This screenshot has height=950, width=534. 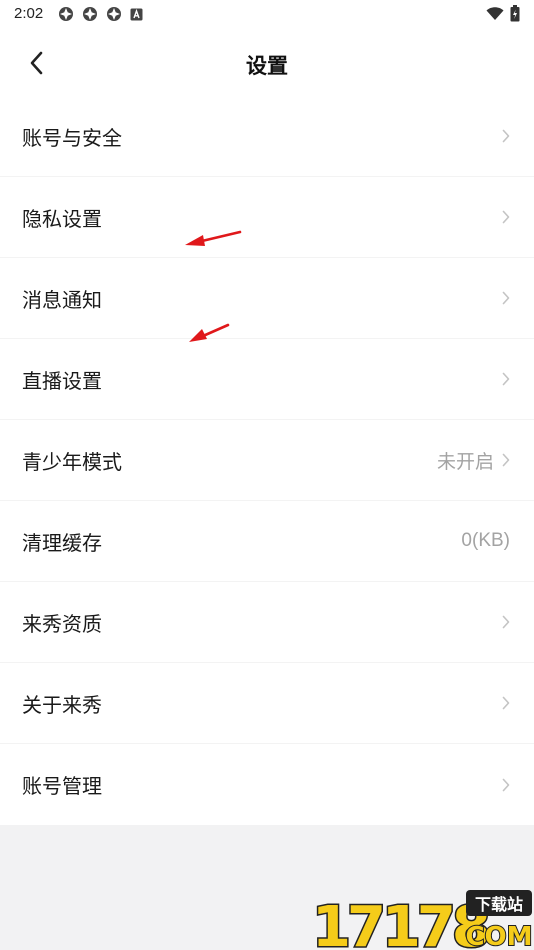 I want to click on cache-size-value: 0(KB), so click(x=485, y=540).